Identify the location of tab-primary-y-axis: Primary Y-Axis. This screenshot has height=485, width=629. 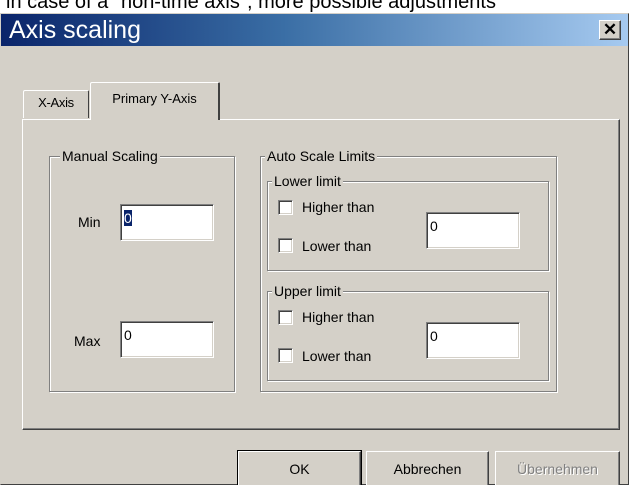
(155, 101).